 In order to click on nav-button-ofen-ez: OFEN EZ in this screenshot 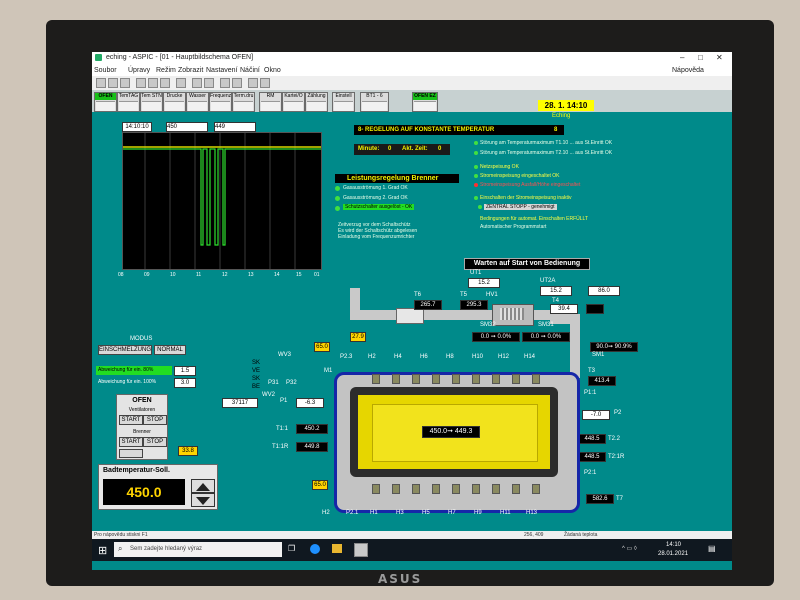, I will do `click(425, 102)`.